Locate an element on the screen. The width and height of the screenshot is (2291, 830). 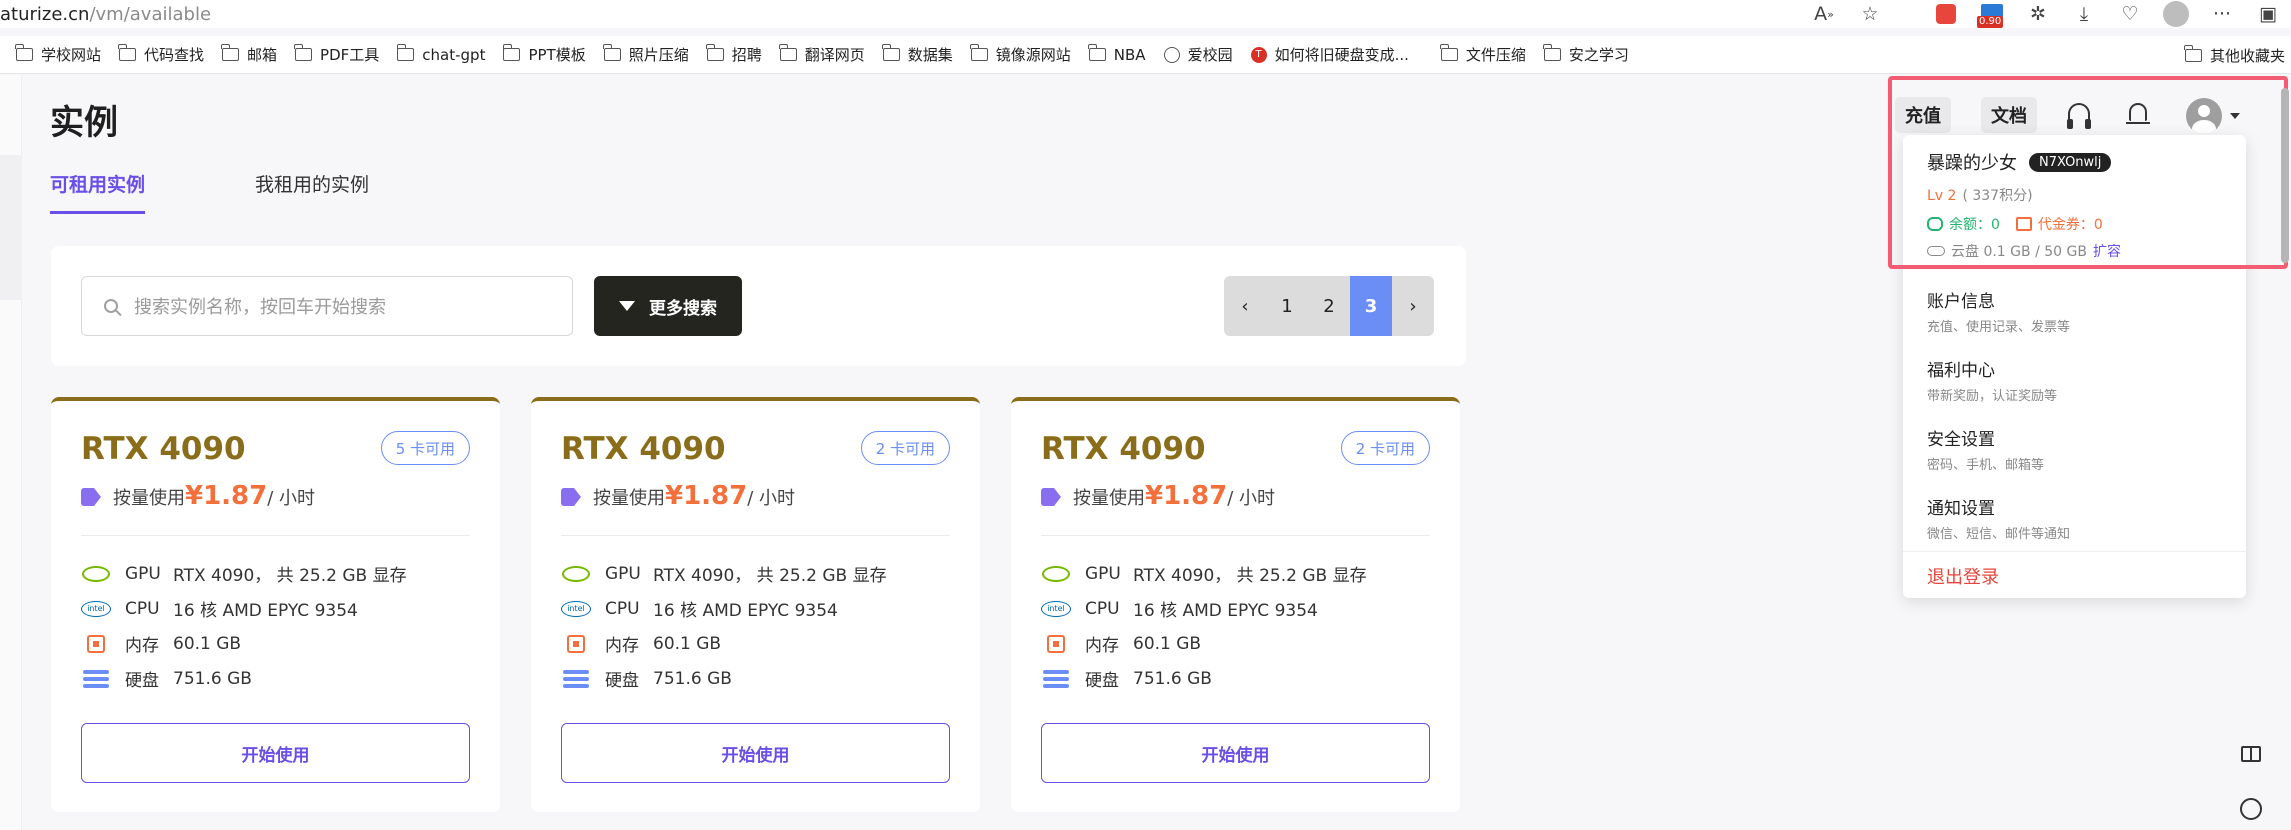
extension-red-icon is located at coordinates (1946, 14).